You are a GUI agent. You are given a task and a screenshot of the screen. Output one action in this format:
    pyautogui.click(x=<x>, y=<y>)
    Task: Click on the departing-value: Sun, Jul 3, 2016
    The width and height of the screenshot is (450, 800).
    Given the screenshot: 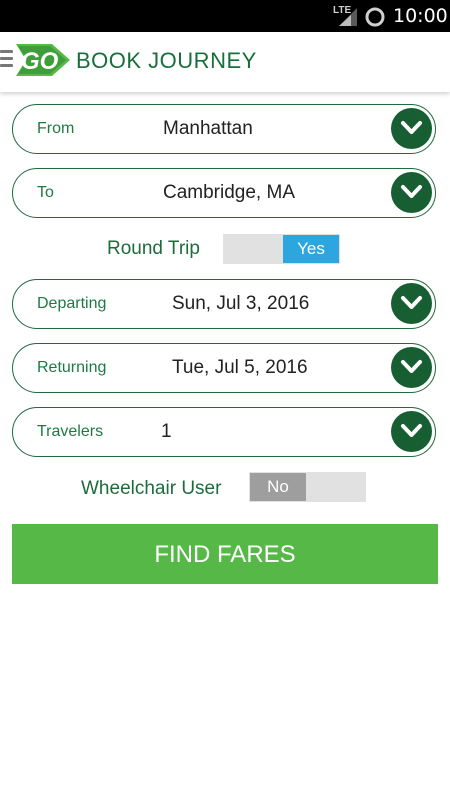 What is the action you would take?
    pyautogui.click(x=241, y=303)
    